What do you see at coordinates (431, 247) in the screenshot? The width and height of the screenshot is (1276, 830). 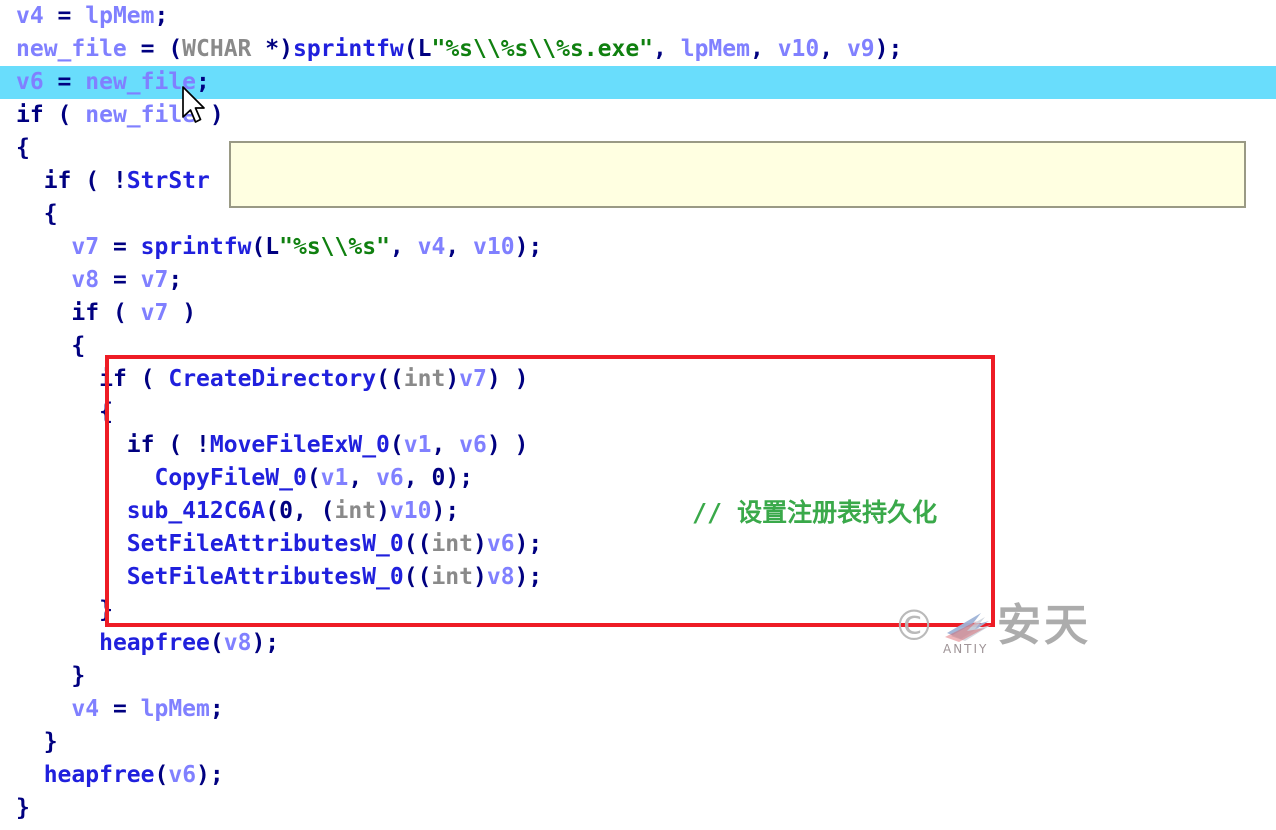 I see `code-token-var: v4` at bounding box center [431, 247].